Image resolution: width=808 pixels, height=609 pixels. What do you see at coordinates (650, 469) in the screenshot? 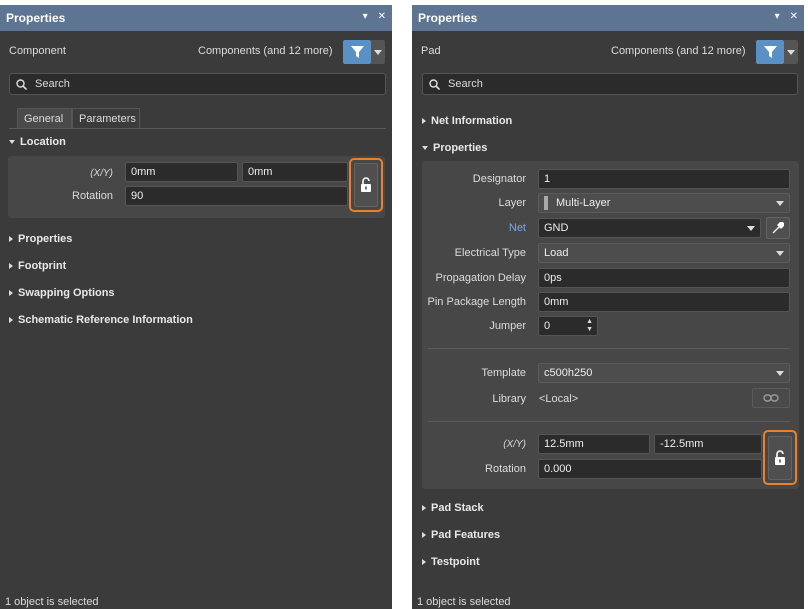
I see `rotation-field: 0.000` at bounding box center [650, 469].